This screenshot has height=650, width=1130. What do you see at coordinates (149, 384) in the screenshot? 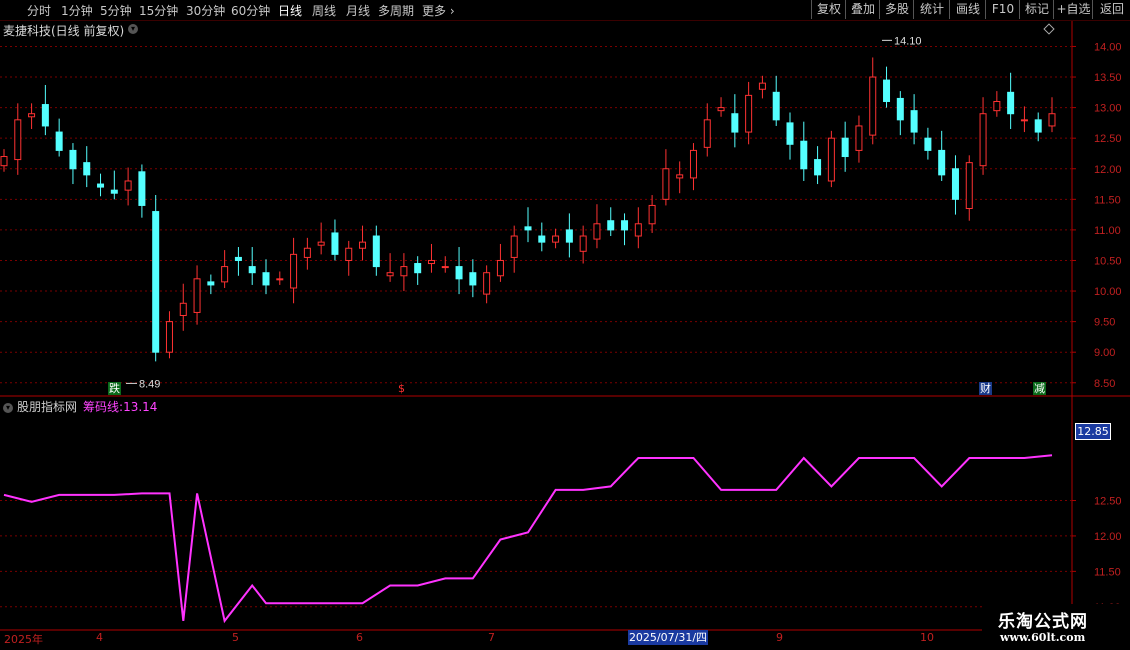
I see `low-annotation: 8.49` at bounding box center [149, 384].